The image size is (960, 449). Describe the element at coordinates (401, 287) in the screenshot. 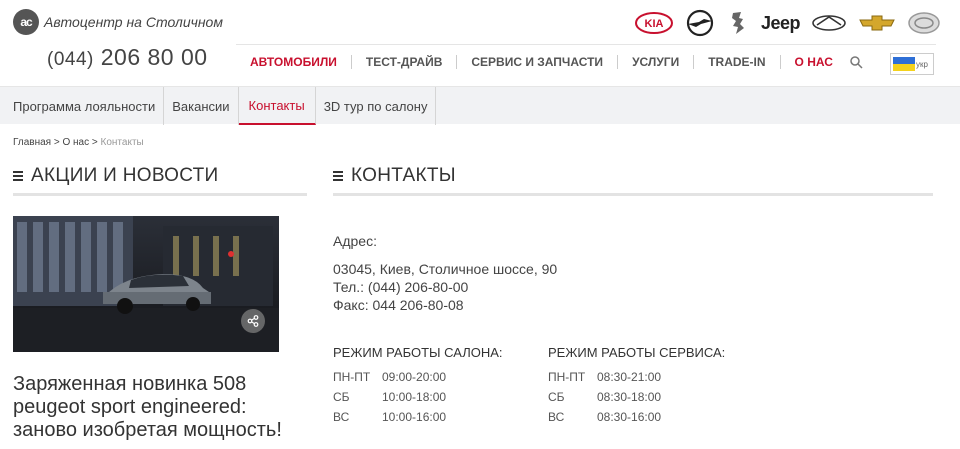

I see `phone-text: Тел.: (044) 206-80-00` at that location.